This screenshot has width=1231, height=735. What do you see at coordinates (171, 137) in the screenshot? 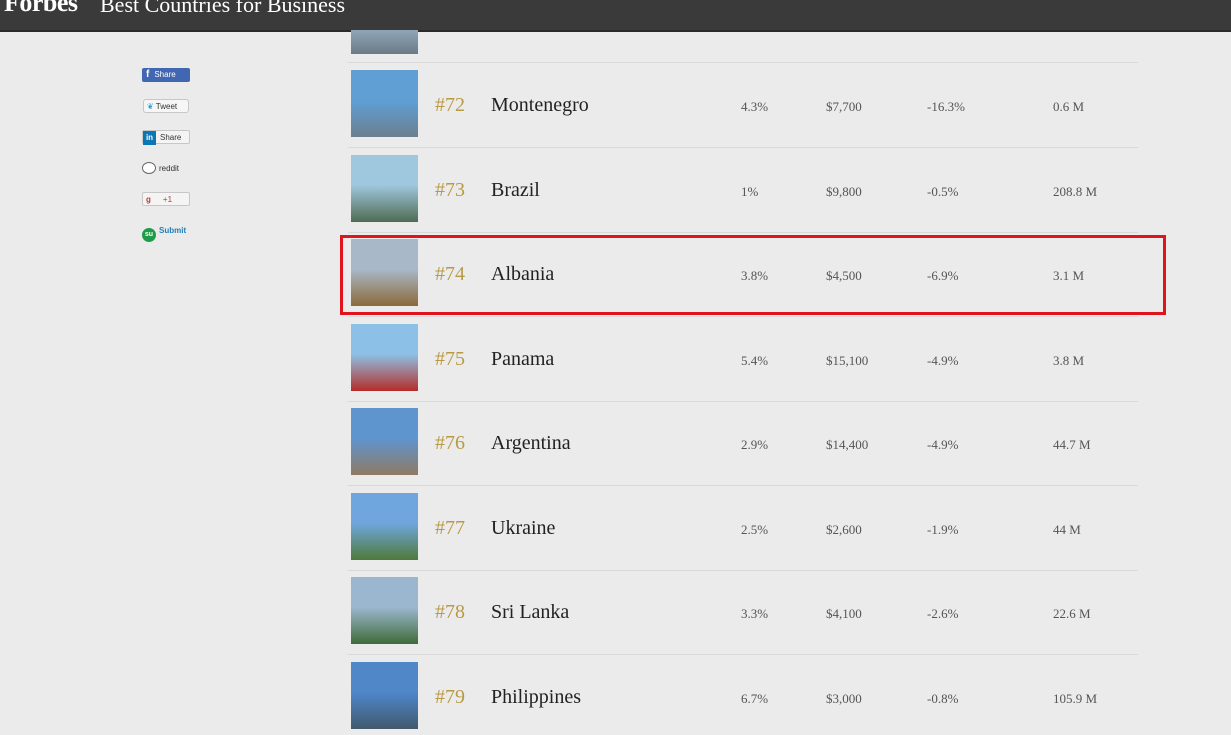
I see `linkedin-share-label: Share` at bounding box center [171, 137].